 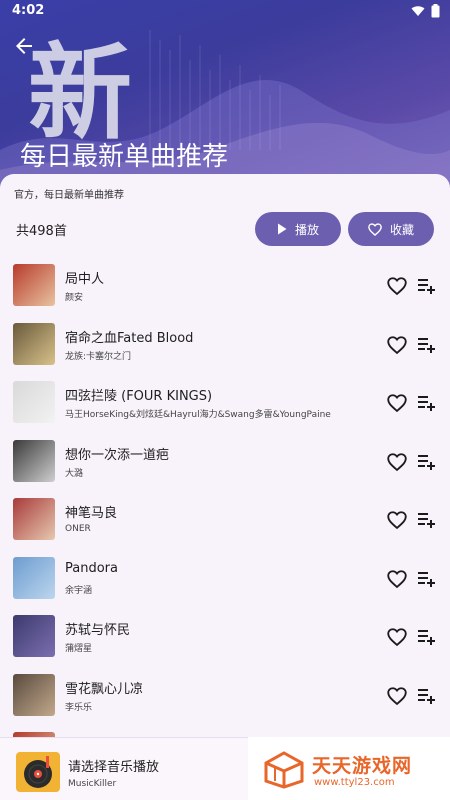 What do you see at coordinates (282, 229) in the screenshot?
I see `play-icon` at bounding box center [282, 229].